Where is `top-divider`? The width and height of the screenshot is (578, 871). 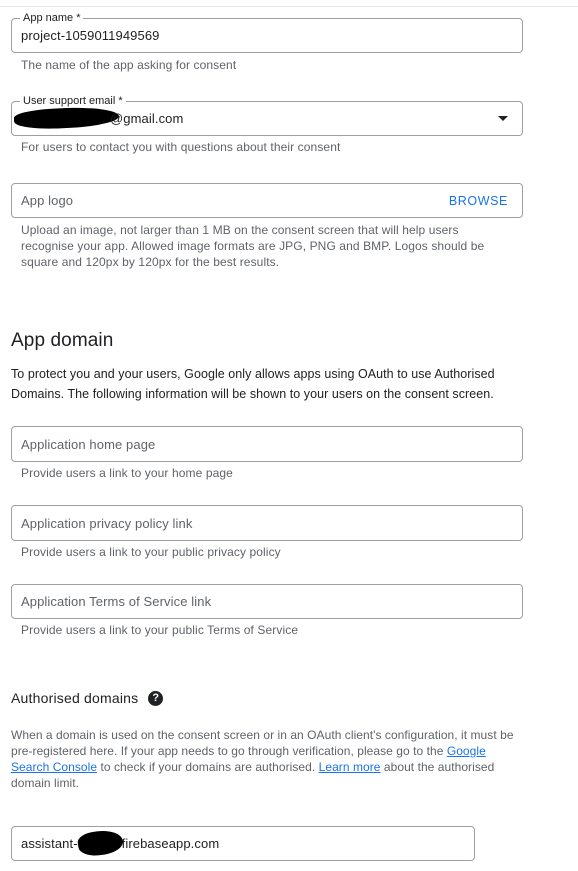 top-divider is located at coordinates (289, 6).